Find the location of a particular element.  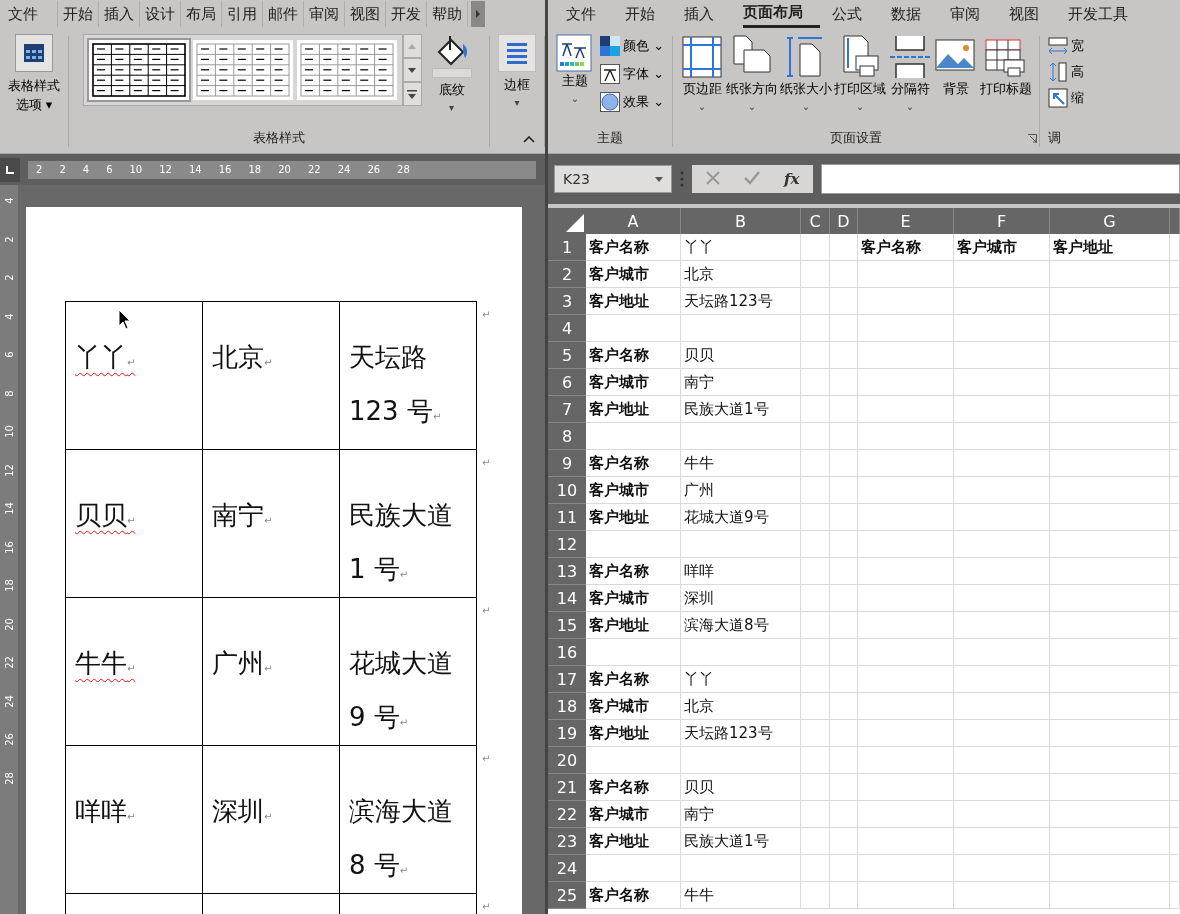

borders-button: 边框 ▾ is located at coordinates (517, 72).